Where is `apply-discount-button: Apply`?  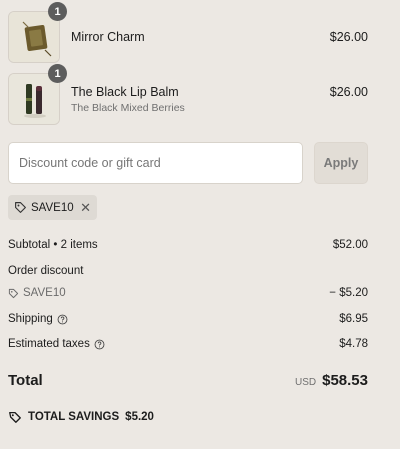 apply-discount-button: Apply is located at coordinates (341, 163).